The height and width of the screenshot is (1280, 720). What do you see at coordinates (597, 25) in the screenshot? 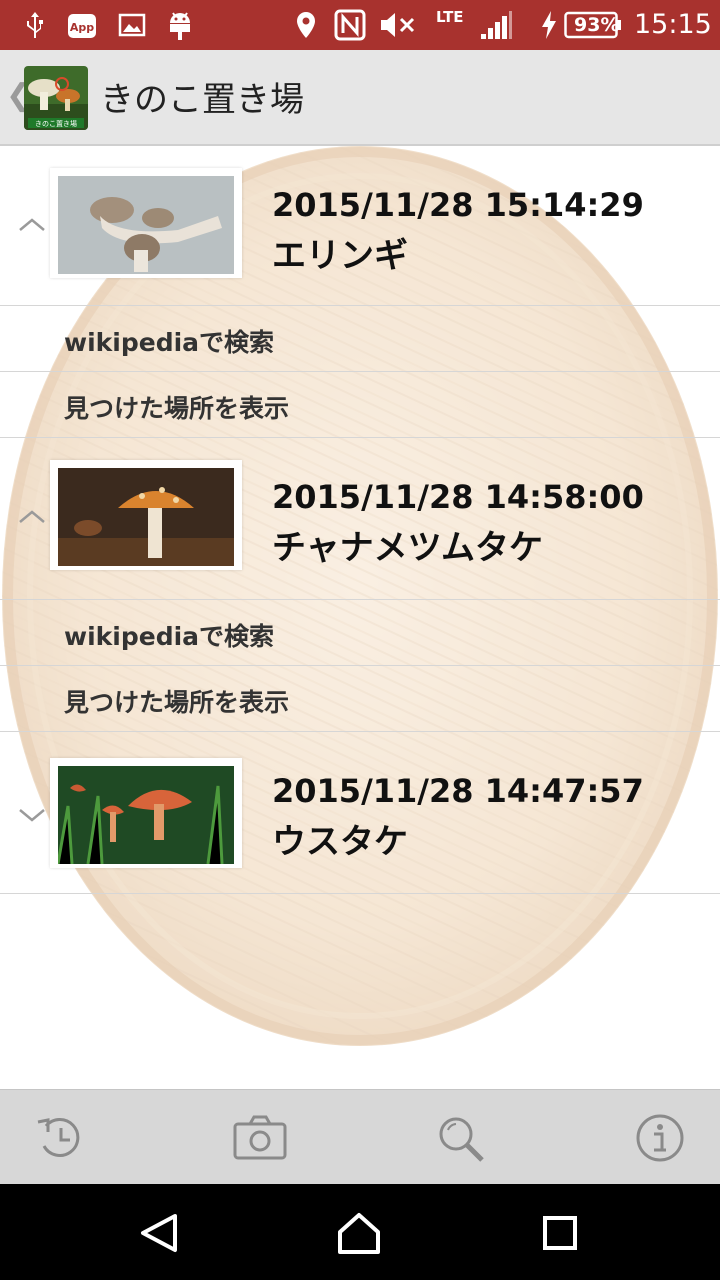
I see `battery-percent: 93%` at bounding box center [597, 25].